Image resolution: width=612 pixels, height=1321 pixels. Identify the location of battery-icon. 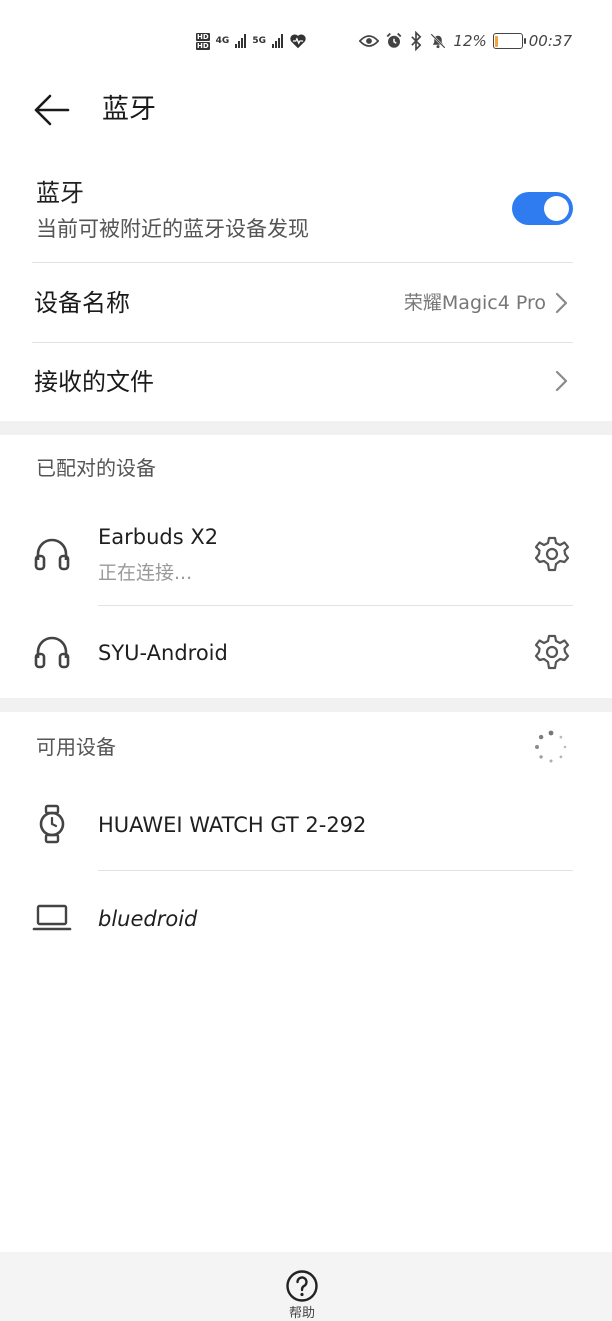
(509, 41).